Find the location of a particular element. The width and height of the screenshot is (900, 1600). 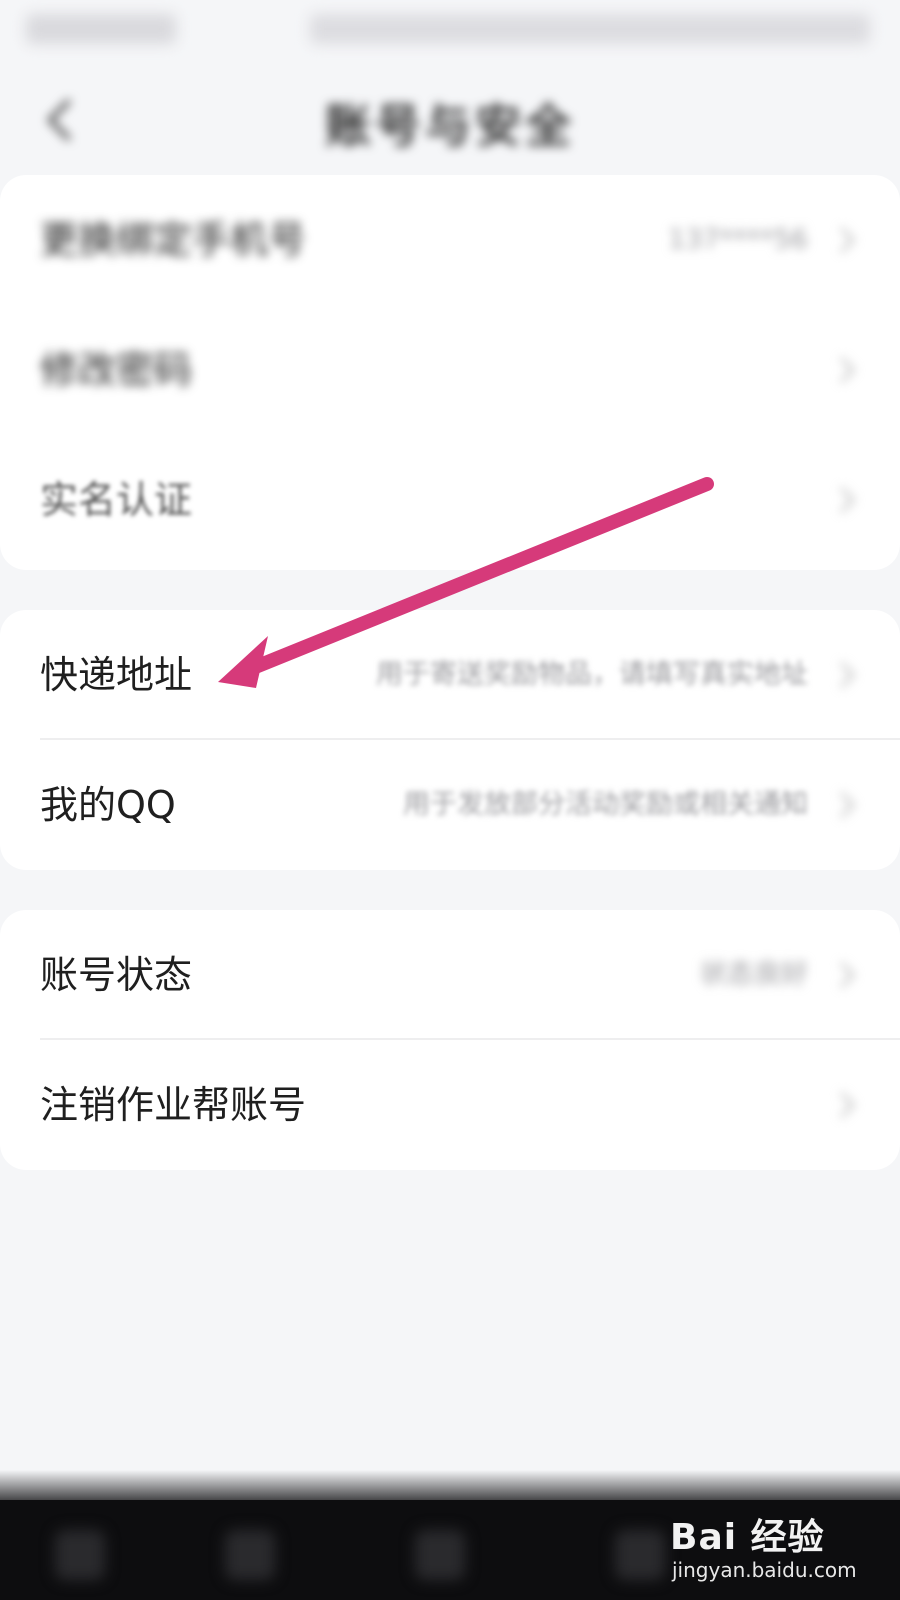

watermark-logo: Bai 经验 is located at coordinates (747, 1537).